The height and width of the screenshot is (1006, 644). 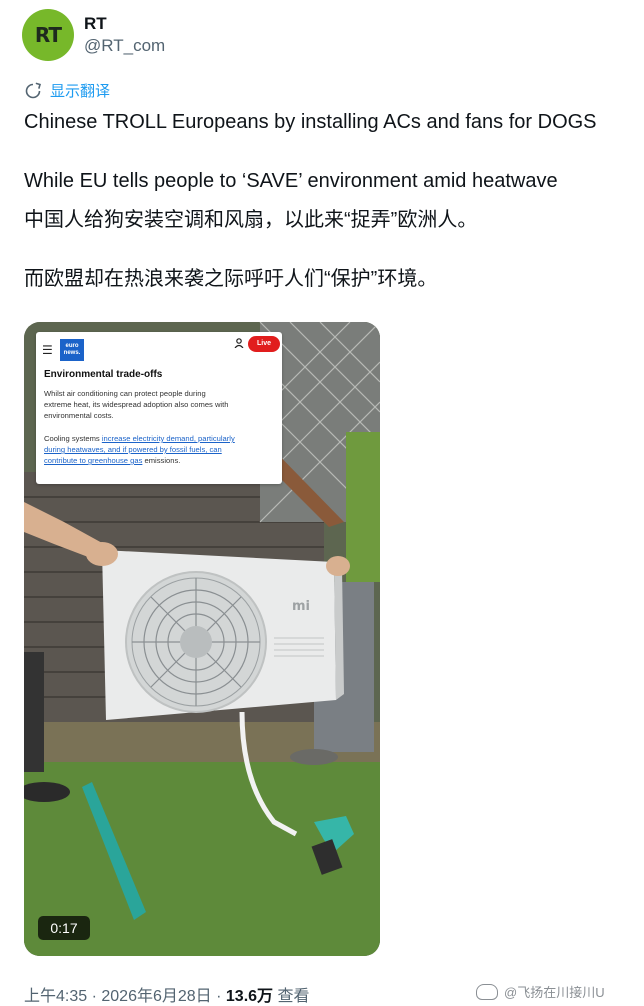 I want to click on translate-label: 显示翻译, so click(x=80, y=91).